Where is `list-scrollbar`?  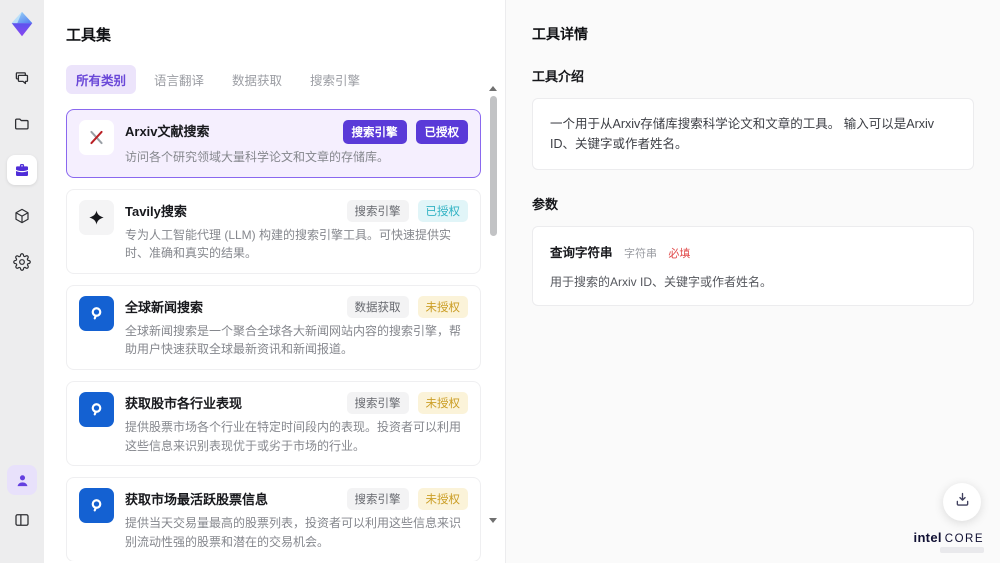
list-scrollbar is located at coordinates (493, 304).